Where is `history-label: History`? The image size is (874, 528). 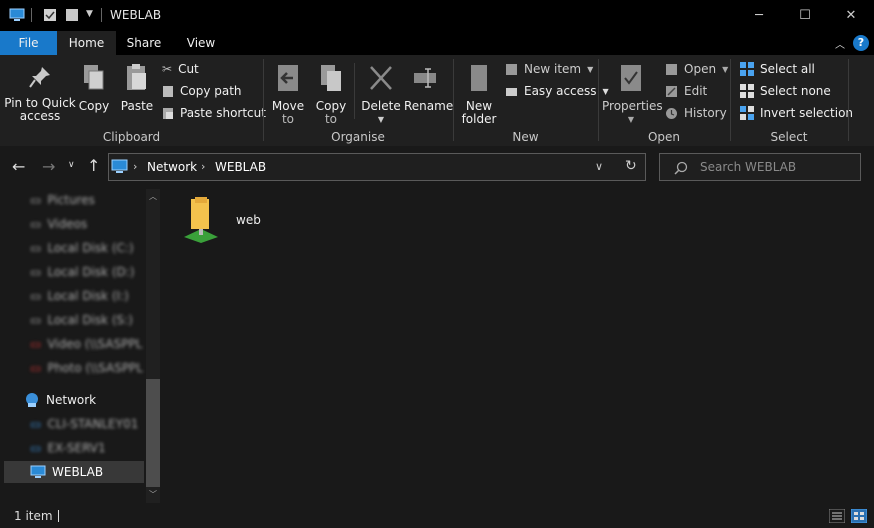 history-label: History is located at coordinates (705, 113).